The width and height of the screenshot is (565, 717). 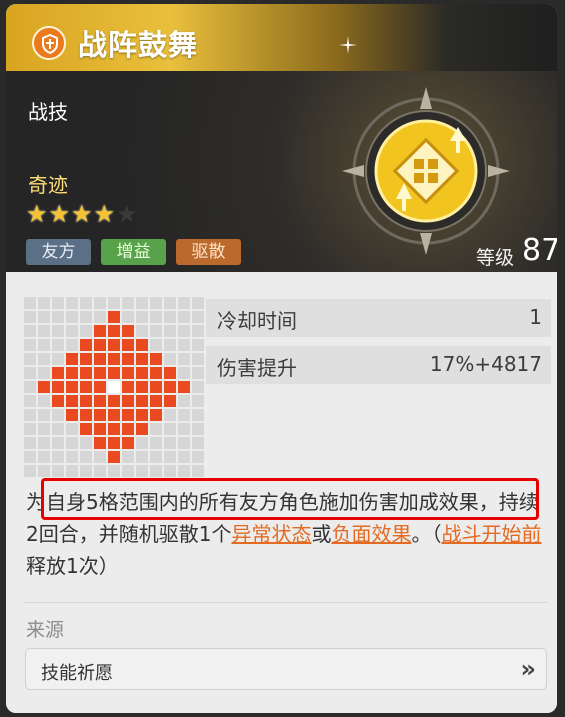 I want to click on link-negative-effect: 负面效果, so click(x=371, y=534).